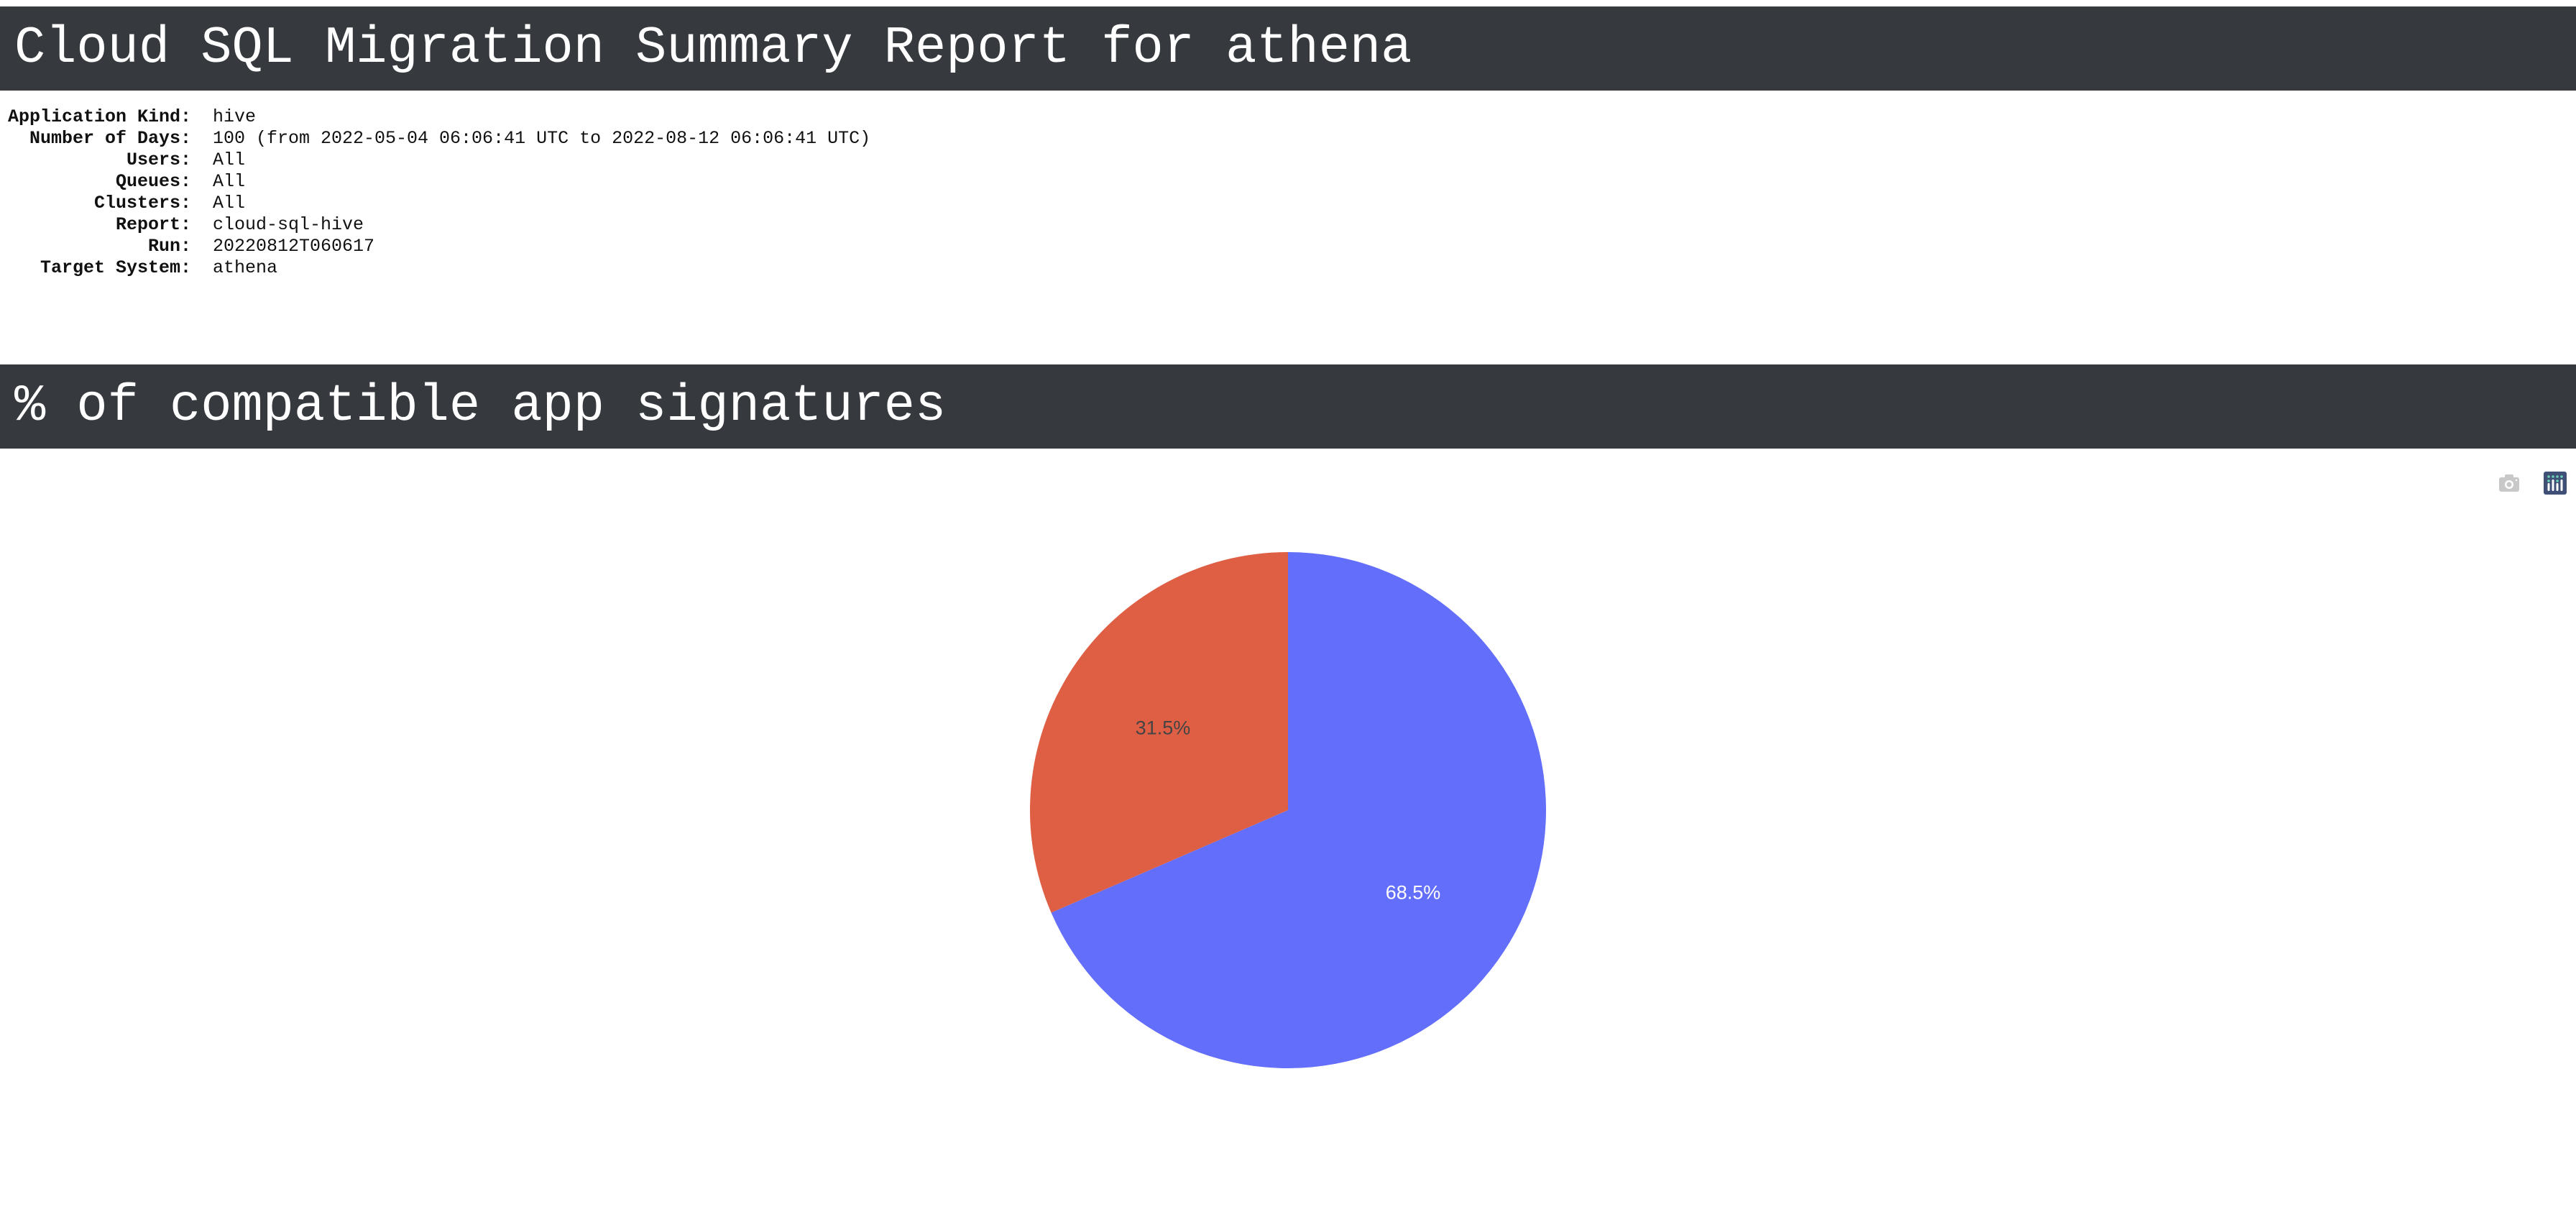 This screenshot has height=1212, width=2576. Describe the element at coordinates (1413, 892) in the screenshot. I see `slice-label: 68.5%` at that location.